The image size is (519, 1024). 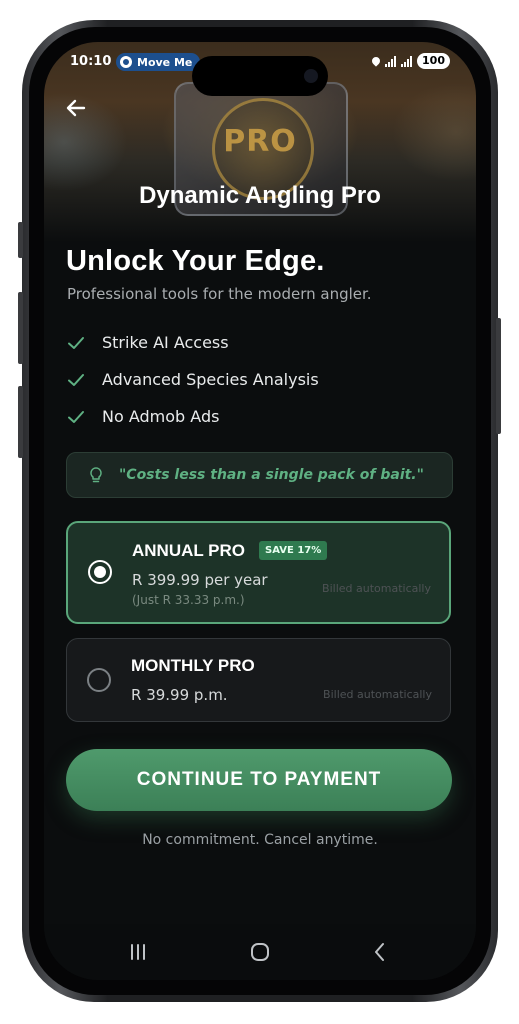 I want to click on notification-chip: Move Me, so click(x=158, y=62).